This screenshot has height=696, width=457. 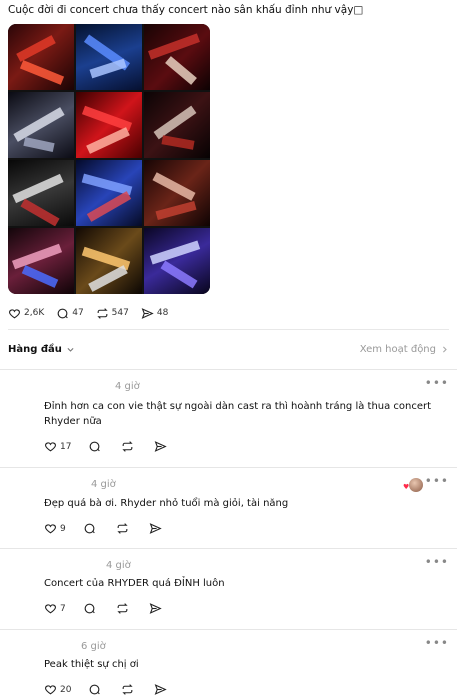 I want to click on post-actions: 2,6K 47 547 48, so click(x=94, y=313).